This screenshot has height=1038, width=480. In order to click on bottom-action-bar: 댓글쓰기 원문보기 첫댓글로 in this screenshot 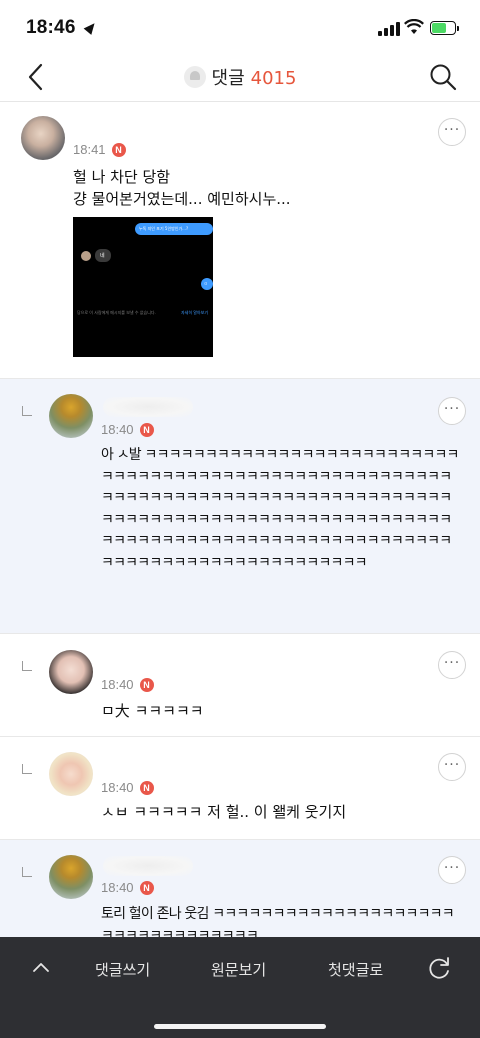, I will do `click(240, 987)`.